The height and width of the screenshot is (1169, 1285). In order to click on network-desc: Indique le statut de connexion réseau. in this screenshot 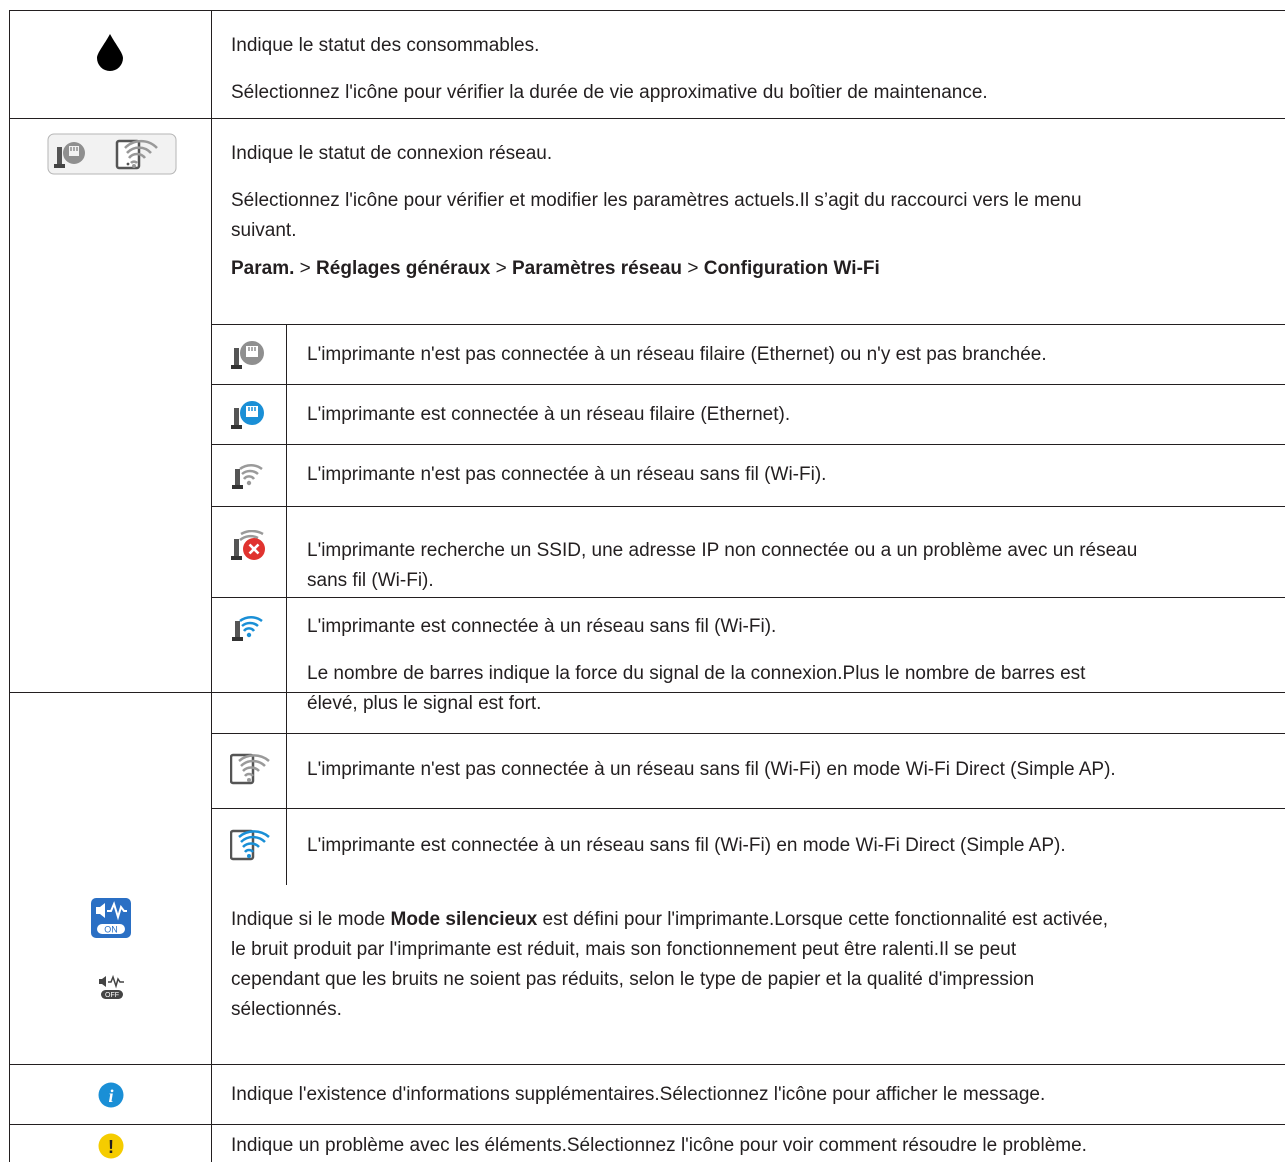, I will do `click(392, 153)`.